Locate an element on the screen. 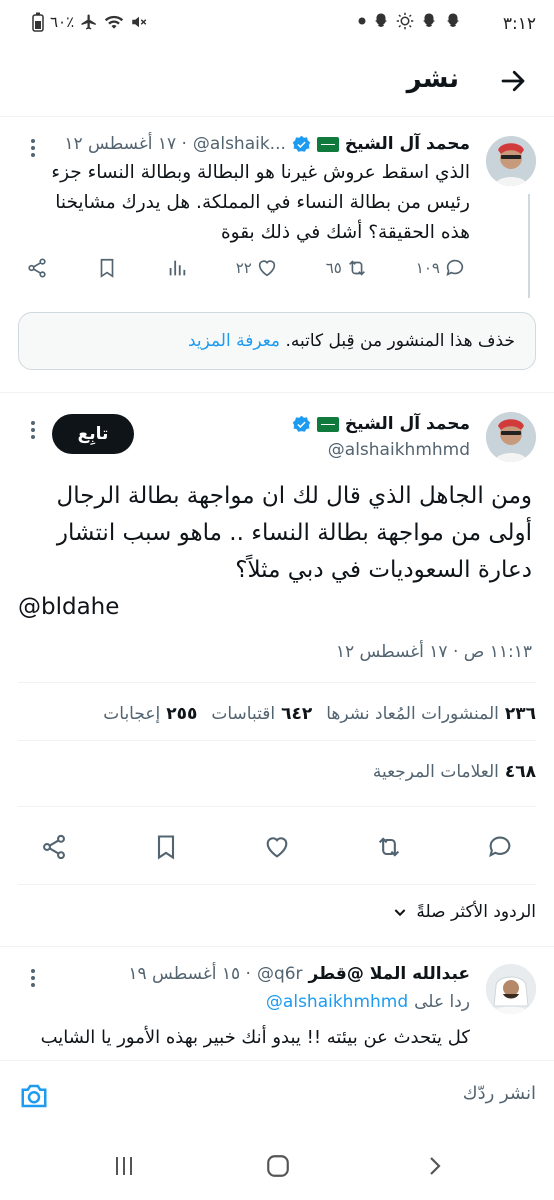  header-divider is located at coordinates (277, 116).